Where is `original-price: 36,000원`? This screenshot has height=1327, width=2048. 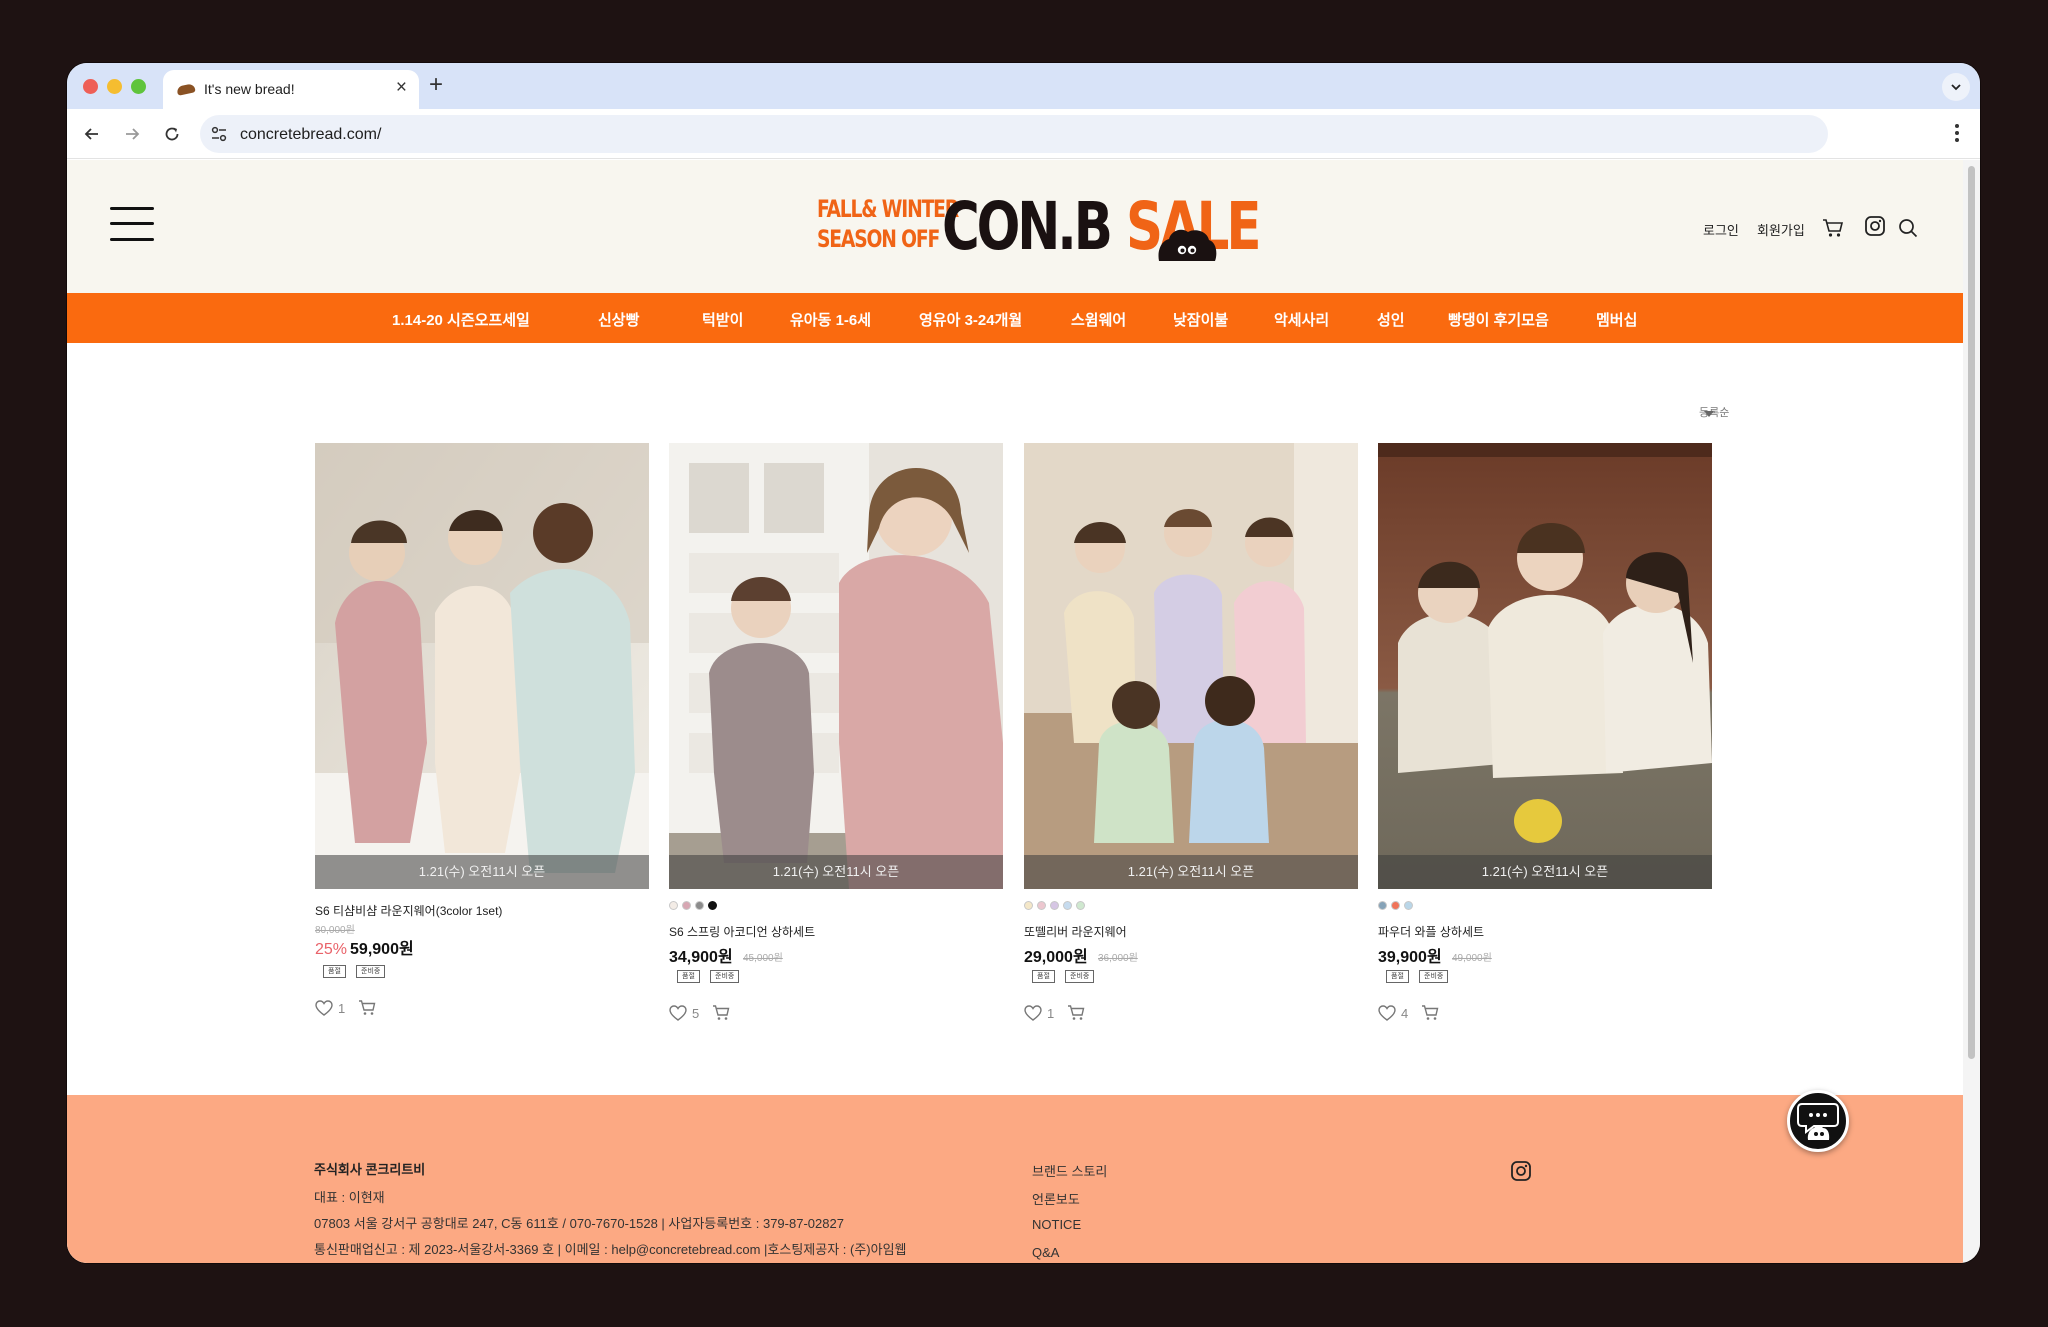 original-price: 36,000원 is located at coordinates (1118, 958).